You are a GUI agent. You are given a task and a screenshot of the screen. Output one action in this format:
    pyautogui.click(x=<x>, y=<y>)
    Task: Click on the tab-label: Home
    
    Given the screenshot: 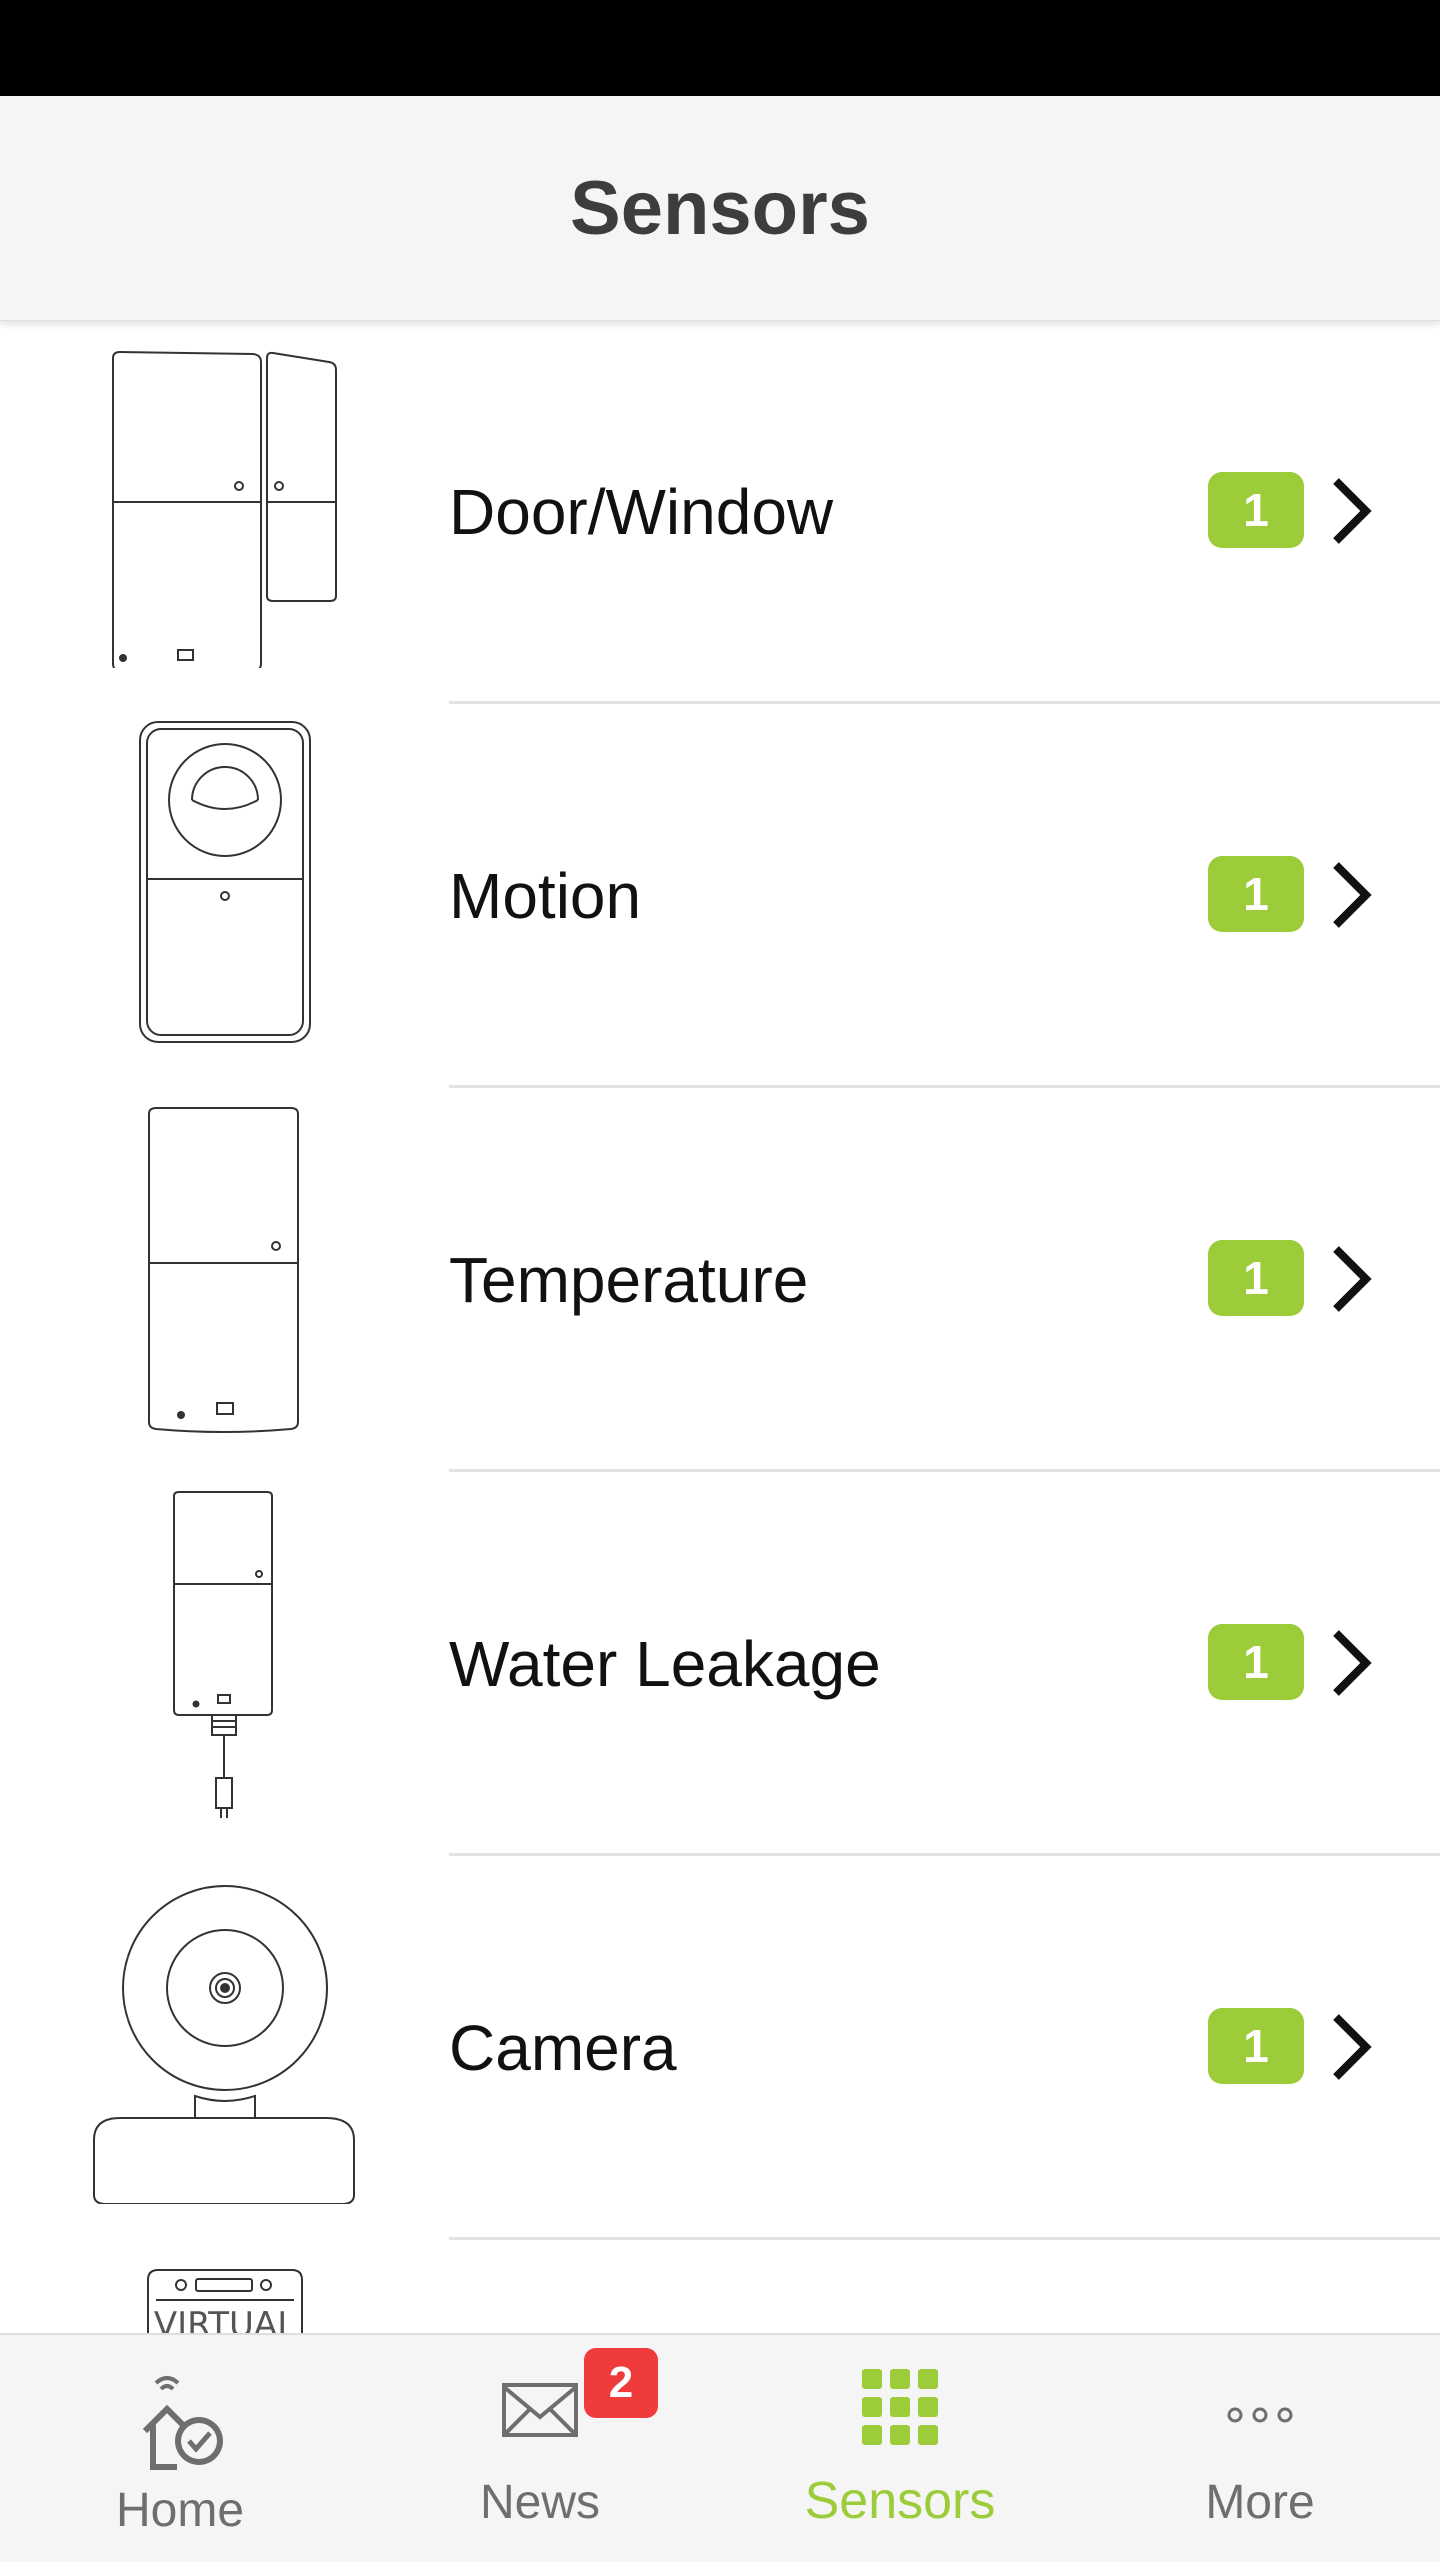 What is the action you would take?
    pyautogui.click(x=180, y=2510)
    